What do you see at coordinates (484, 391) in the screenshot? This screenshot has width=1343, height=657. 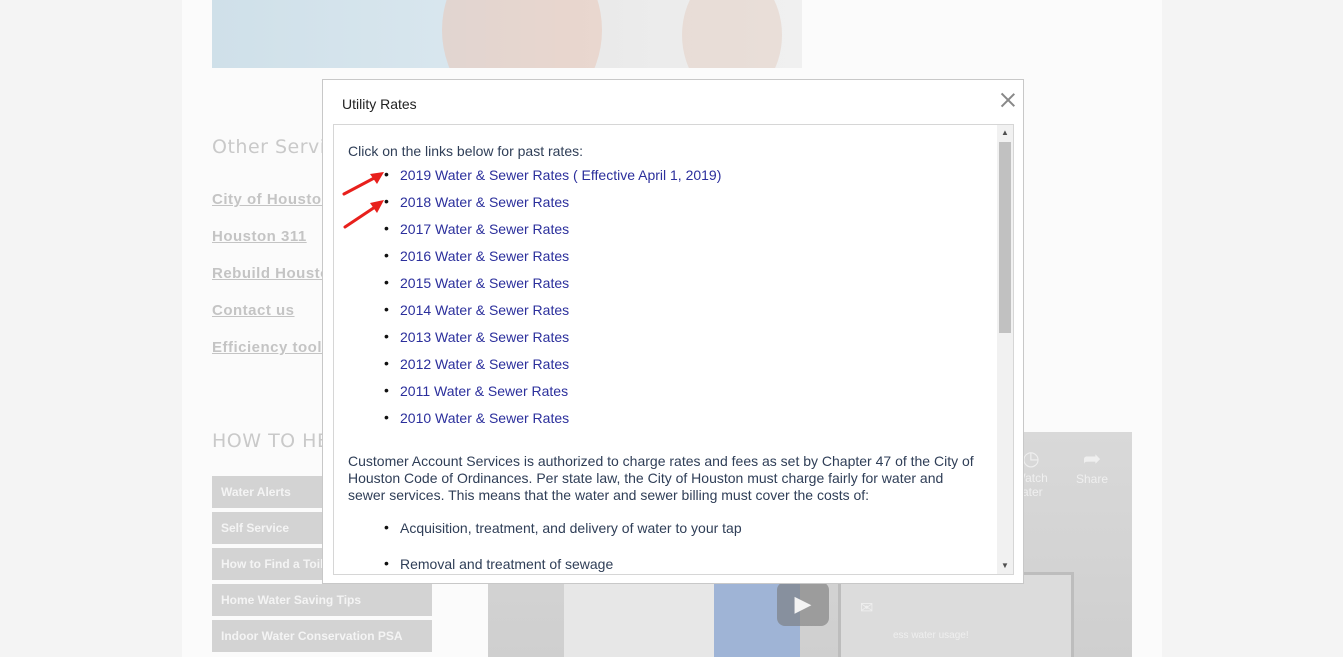 I see `rate-link-2011: 2011 Water & Sewer Rates` at bounding box center [484, 391].